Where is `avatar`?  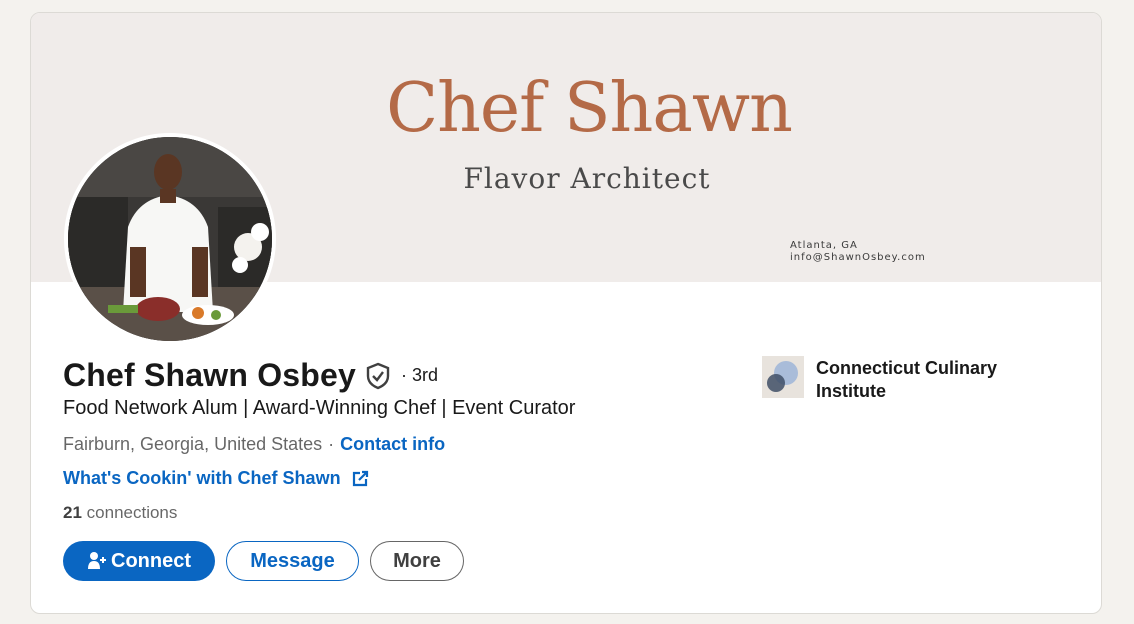 avatar is located at coordinates (170, 239).